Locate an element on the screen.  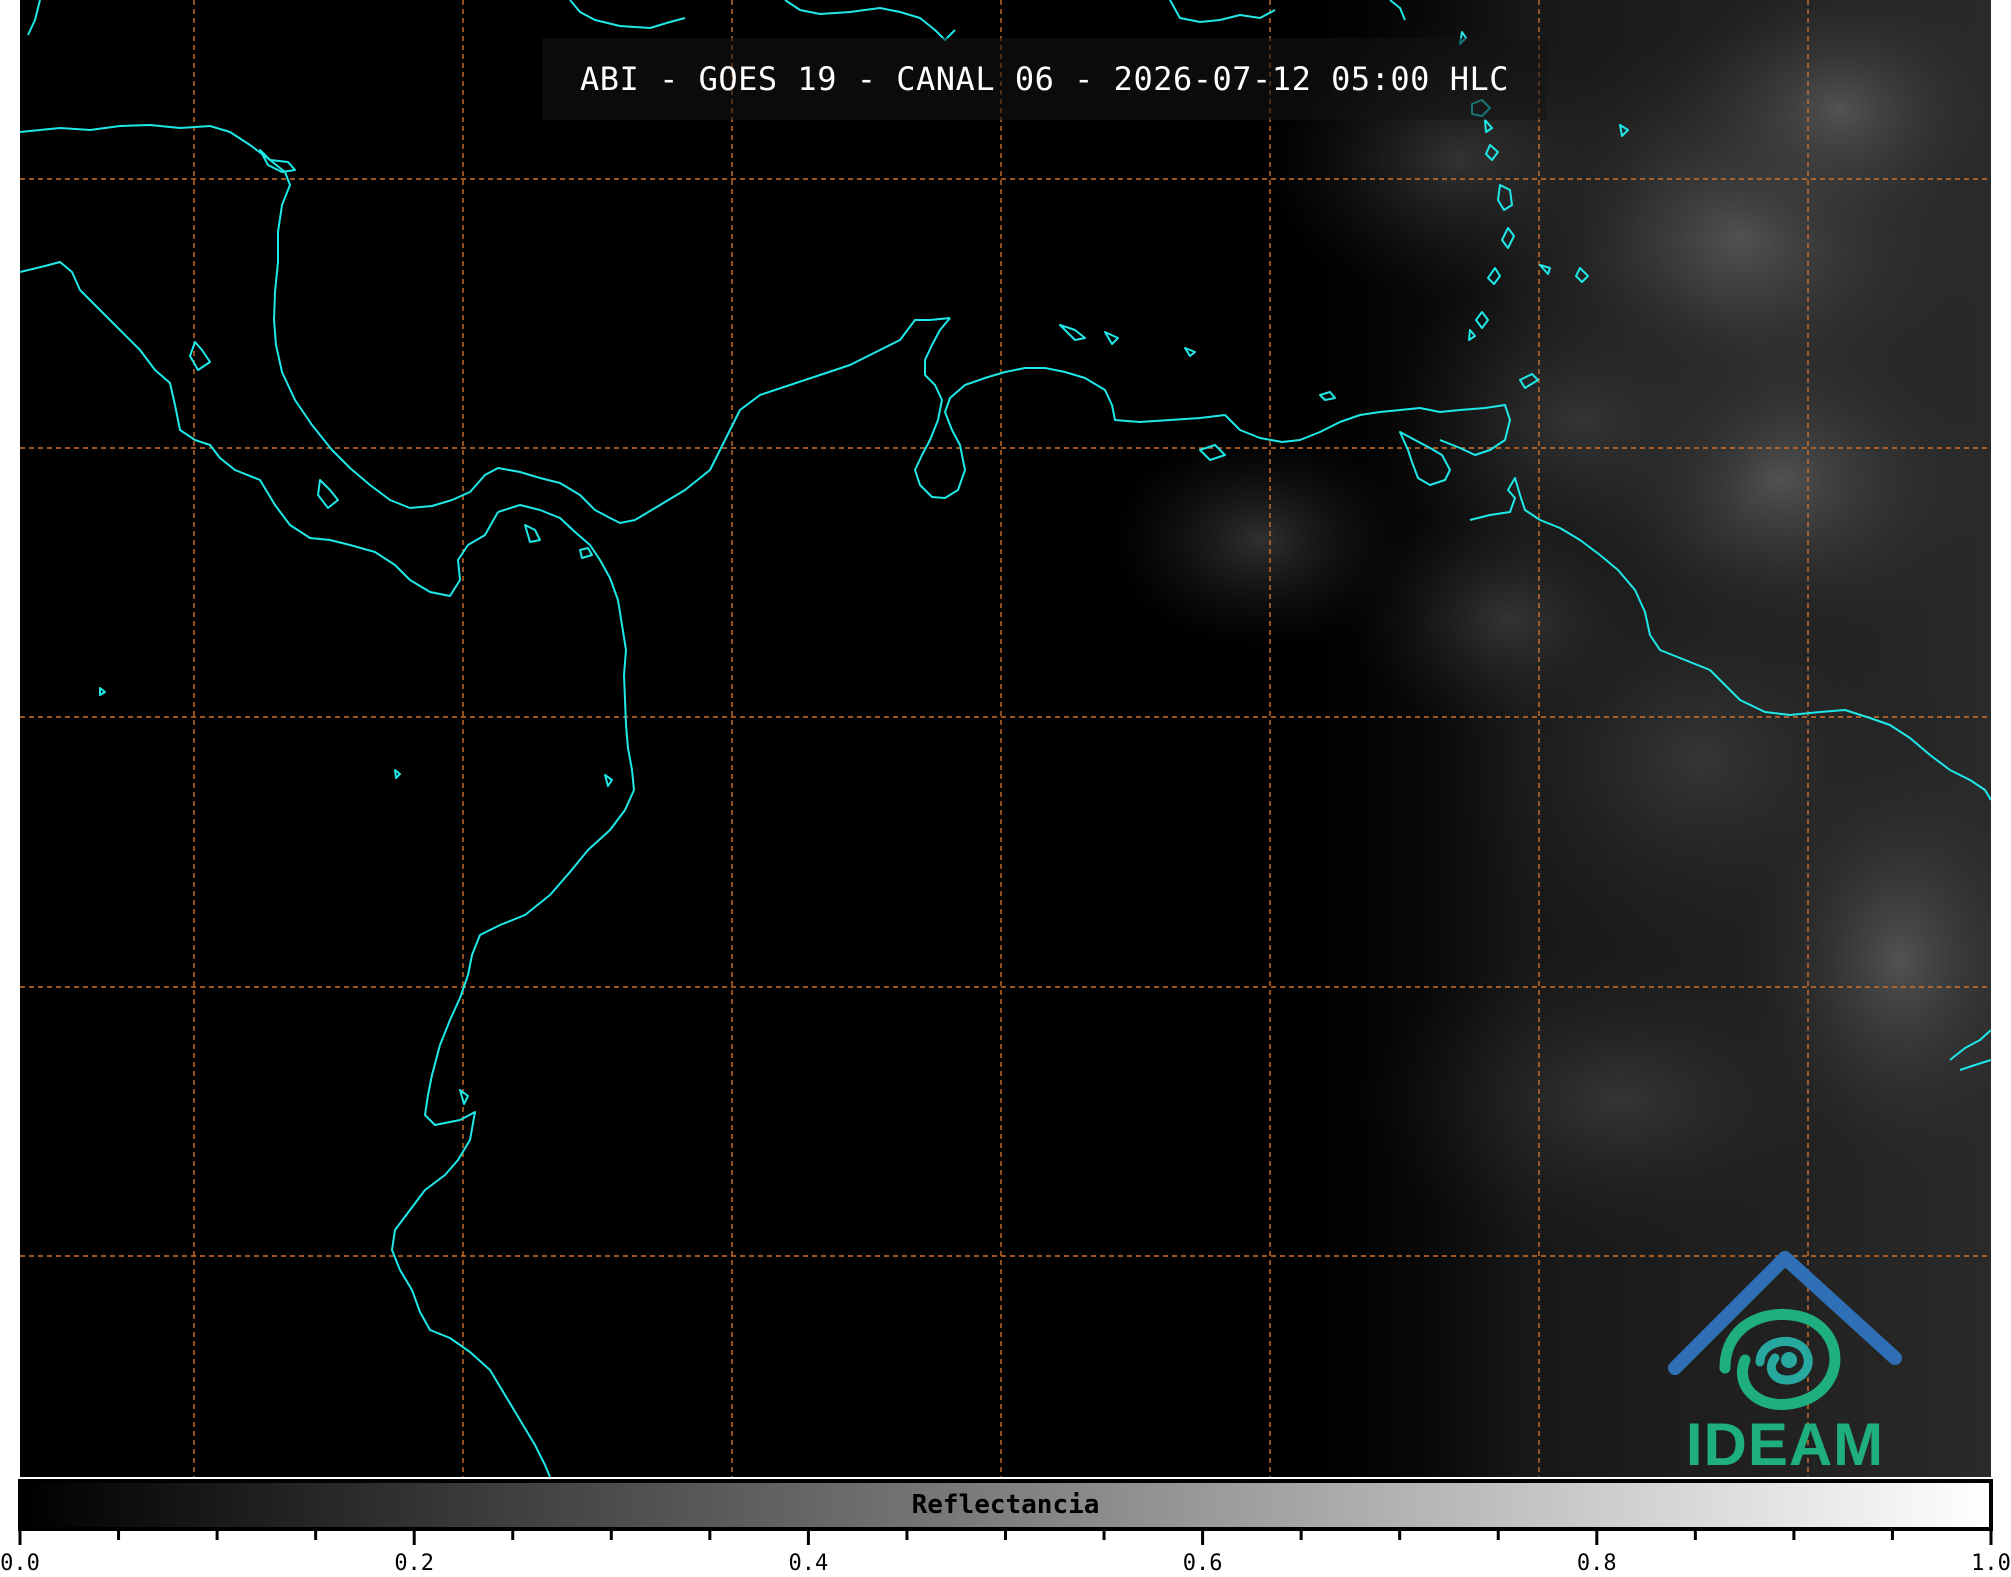
colorbar-tick-label: 1.0 is located at coordinates (1991, 1563).